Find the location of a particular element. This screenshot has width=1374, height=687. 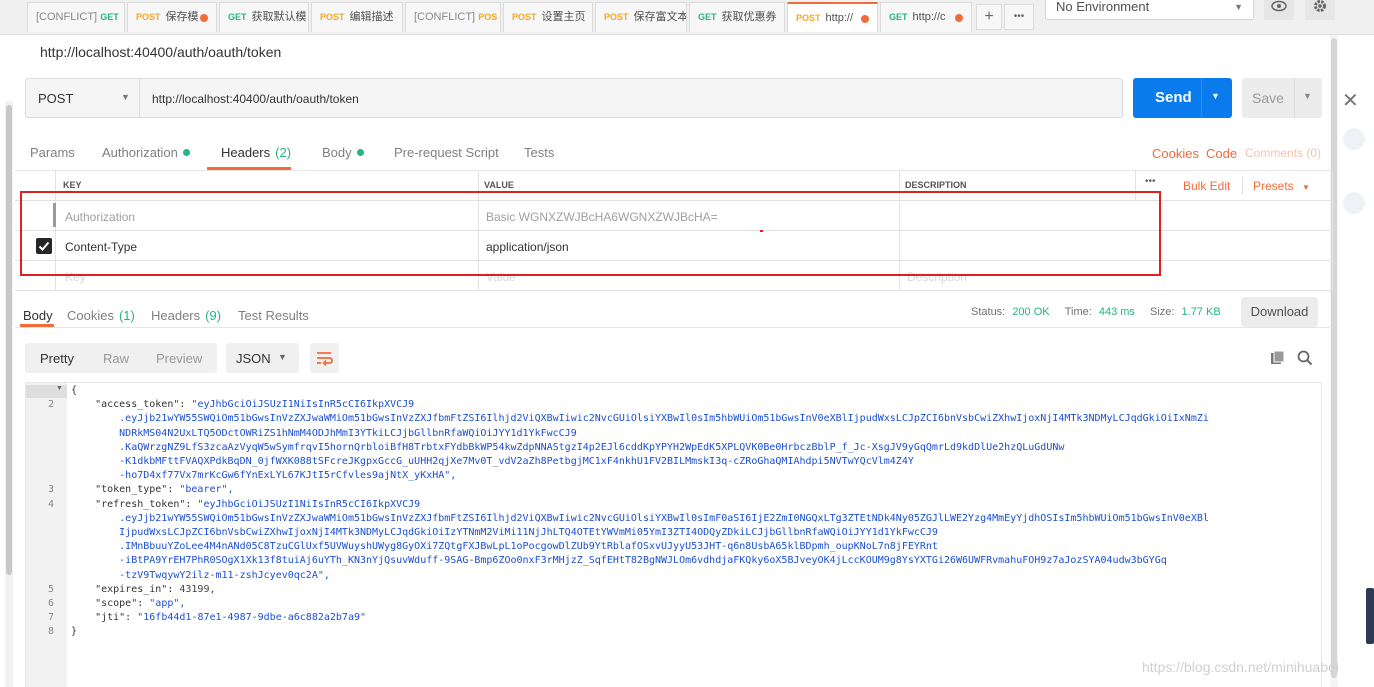

line-number: 6 is located at coordinates (50, 603).